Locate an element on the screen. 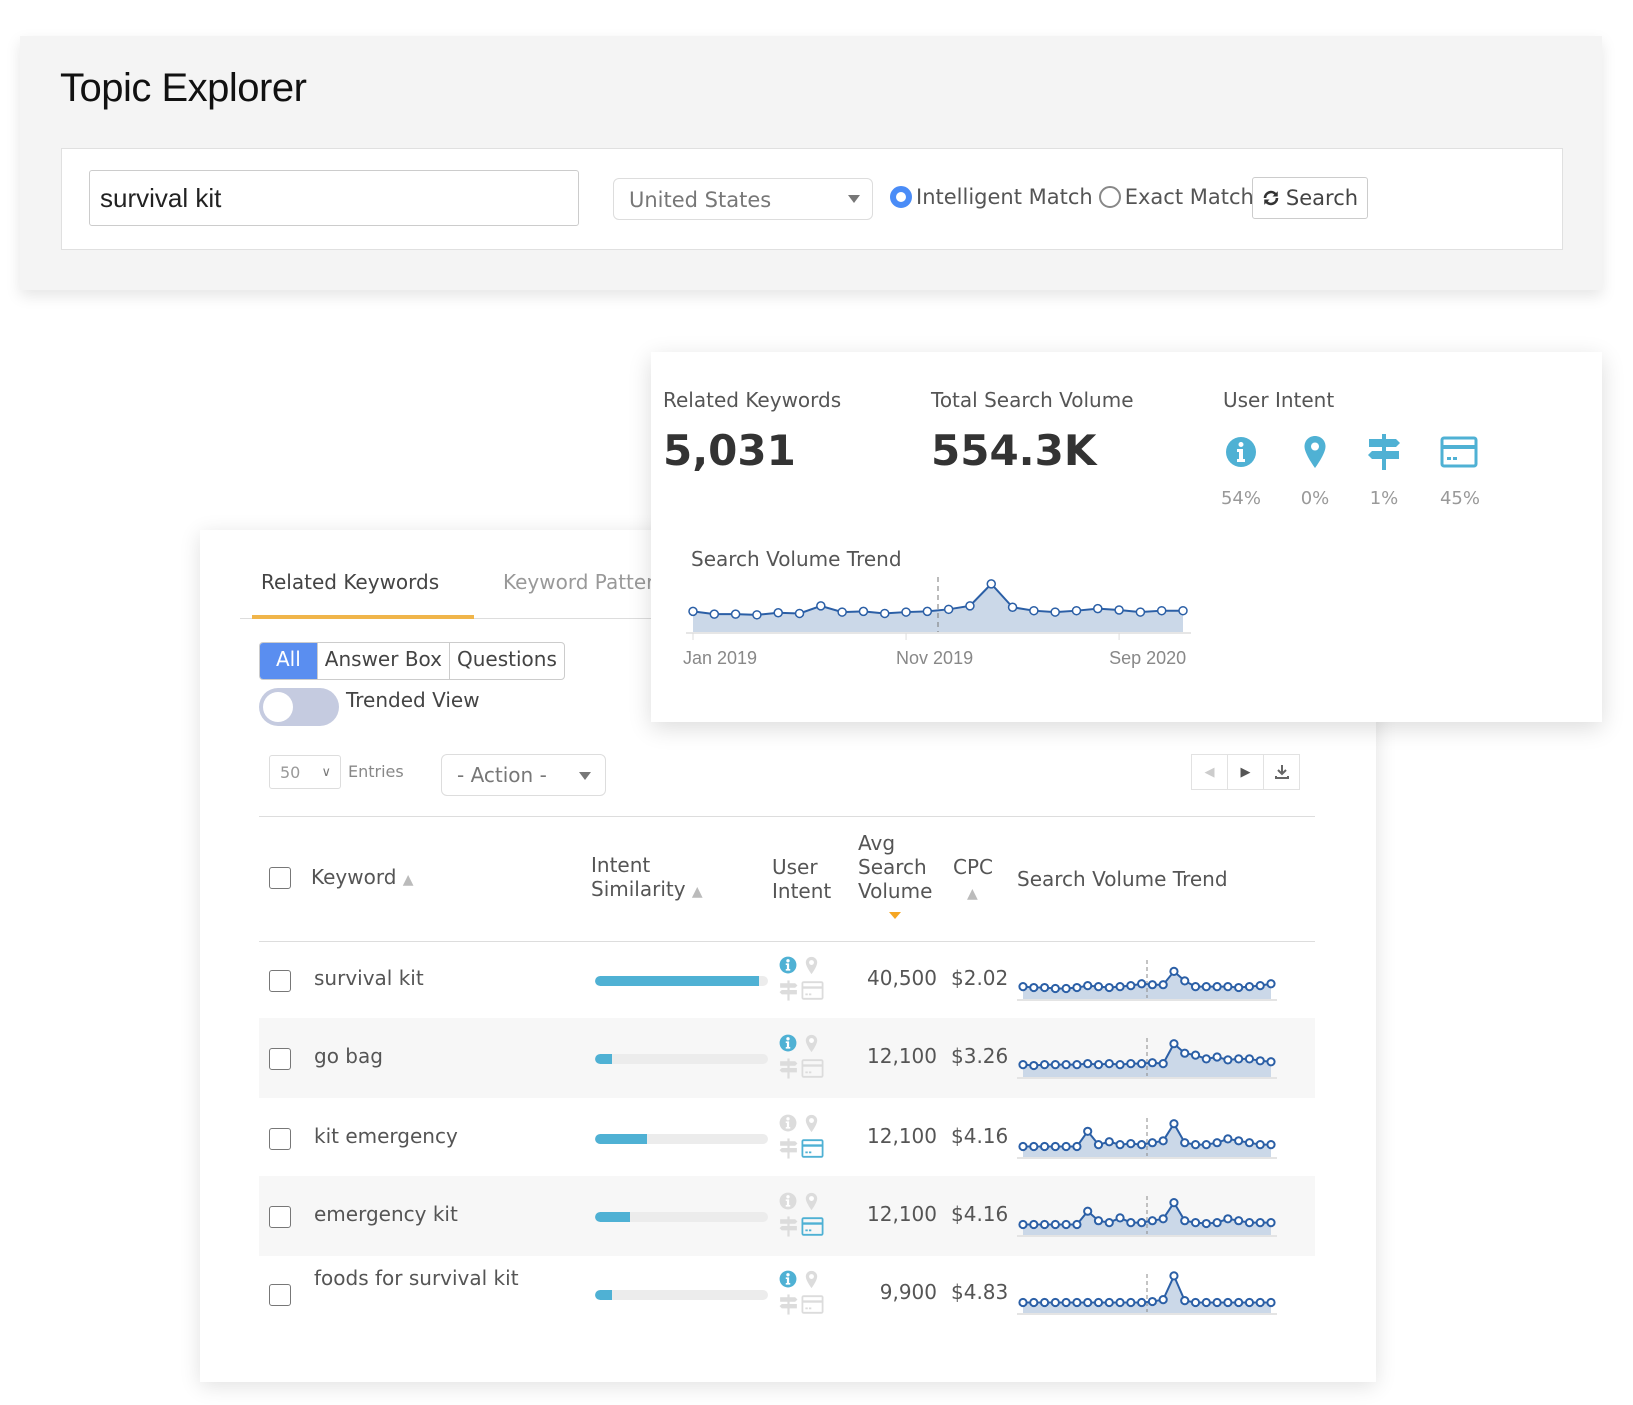 The image size is (1633, 1405). info-icon is located at coordinates (1241, 452).